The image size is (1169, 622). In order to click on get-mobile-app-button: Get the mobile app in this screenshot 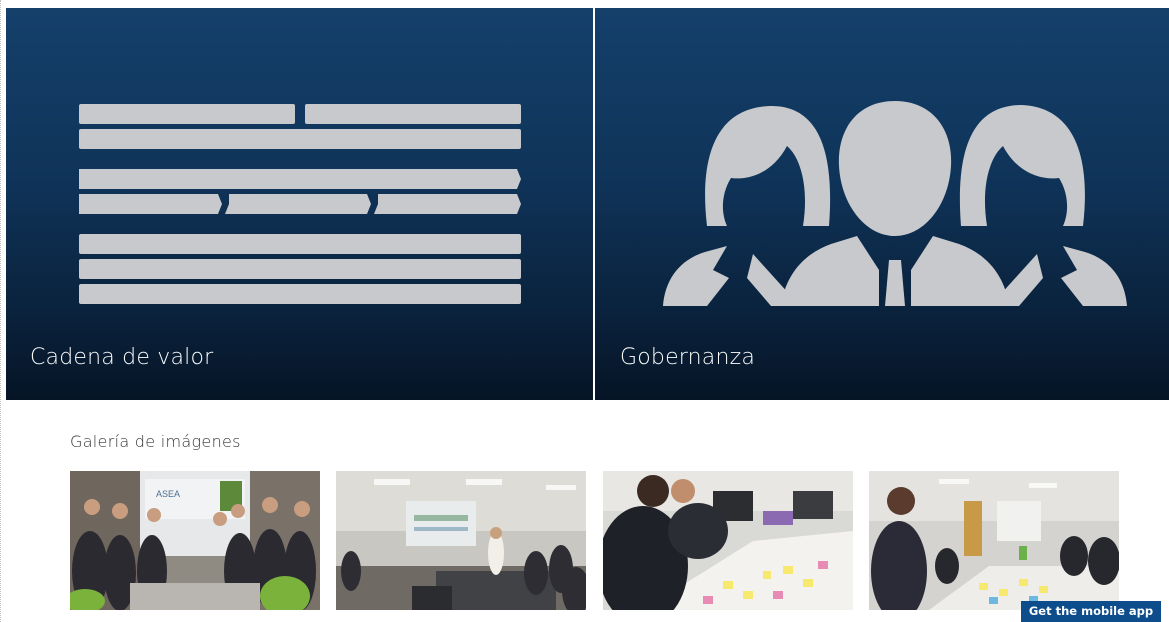, I will do `click(1091, 611)`.